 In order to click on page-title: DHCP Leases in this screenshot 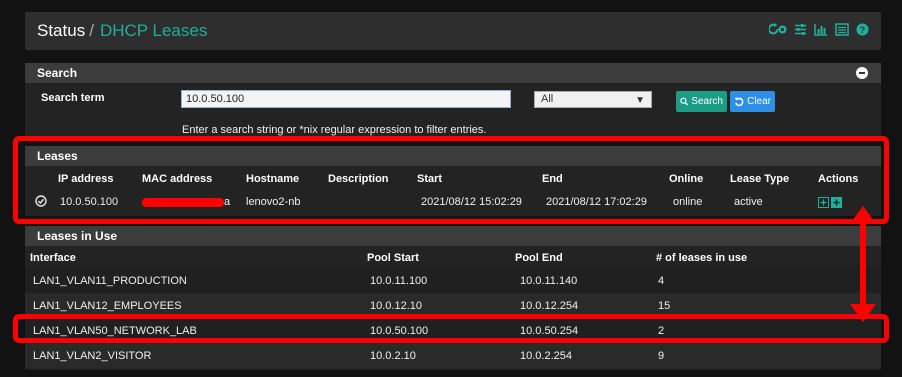, I will do `click(153, 30)`.